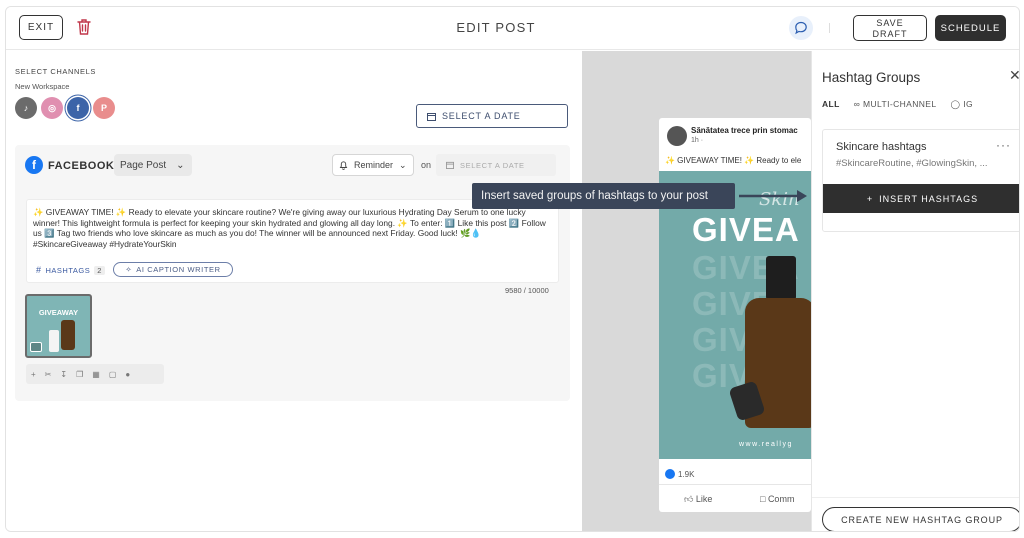 The image size is (1024, 538). I want to click on tiktok-icon: ♪, so click(26, 108).